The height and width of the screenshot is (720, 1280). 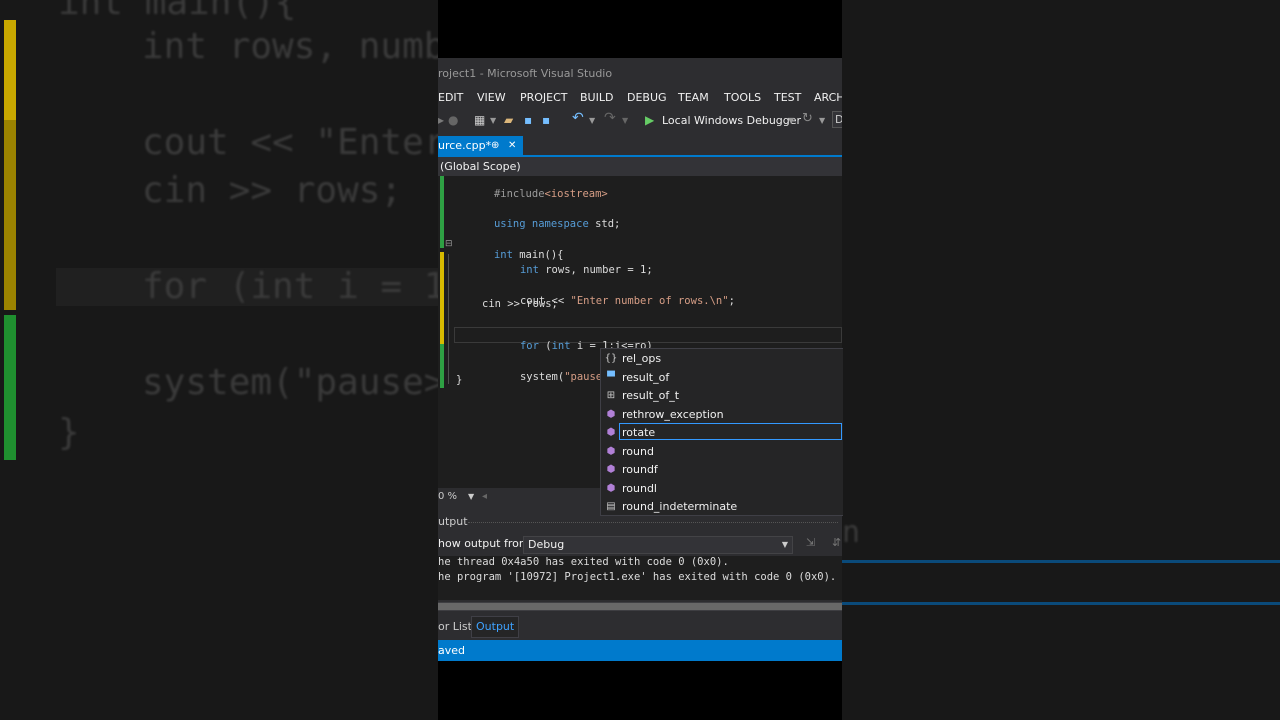 What do you see at coordinates (441, 120) in the screenshot?
I see `forward-icon: ▸` at bounding box center [441, 120].